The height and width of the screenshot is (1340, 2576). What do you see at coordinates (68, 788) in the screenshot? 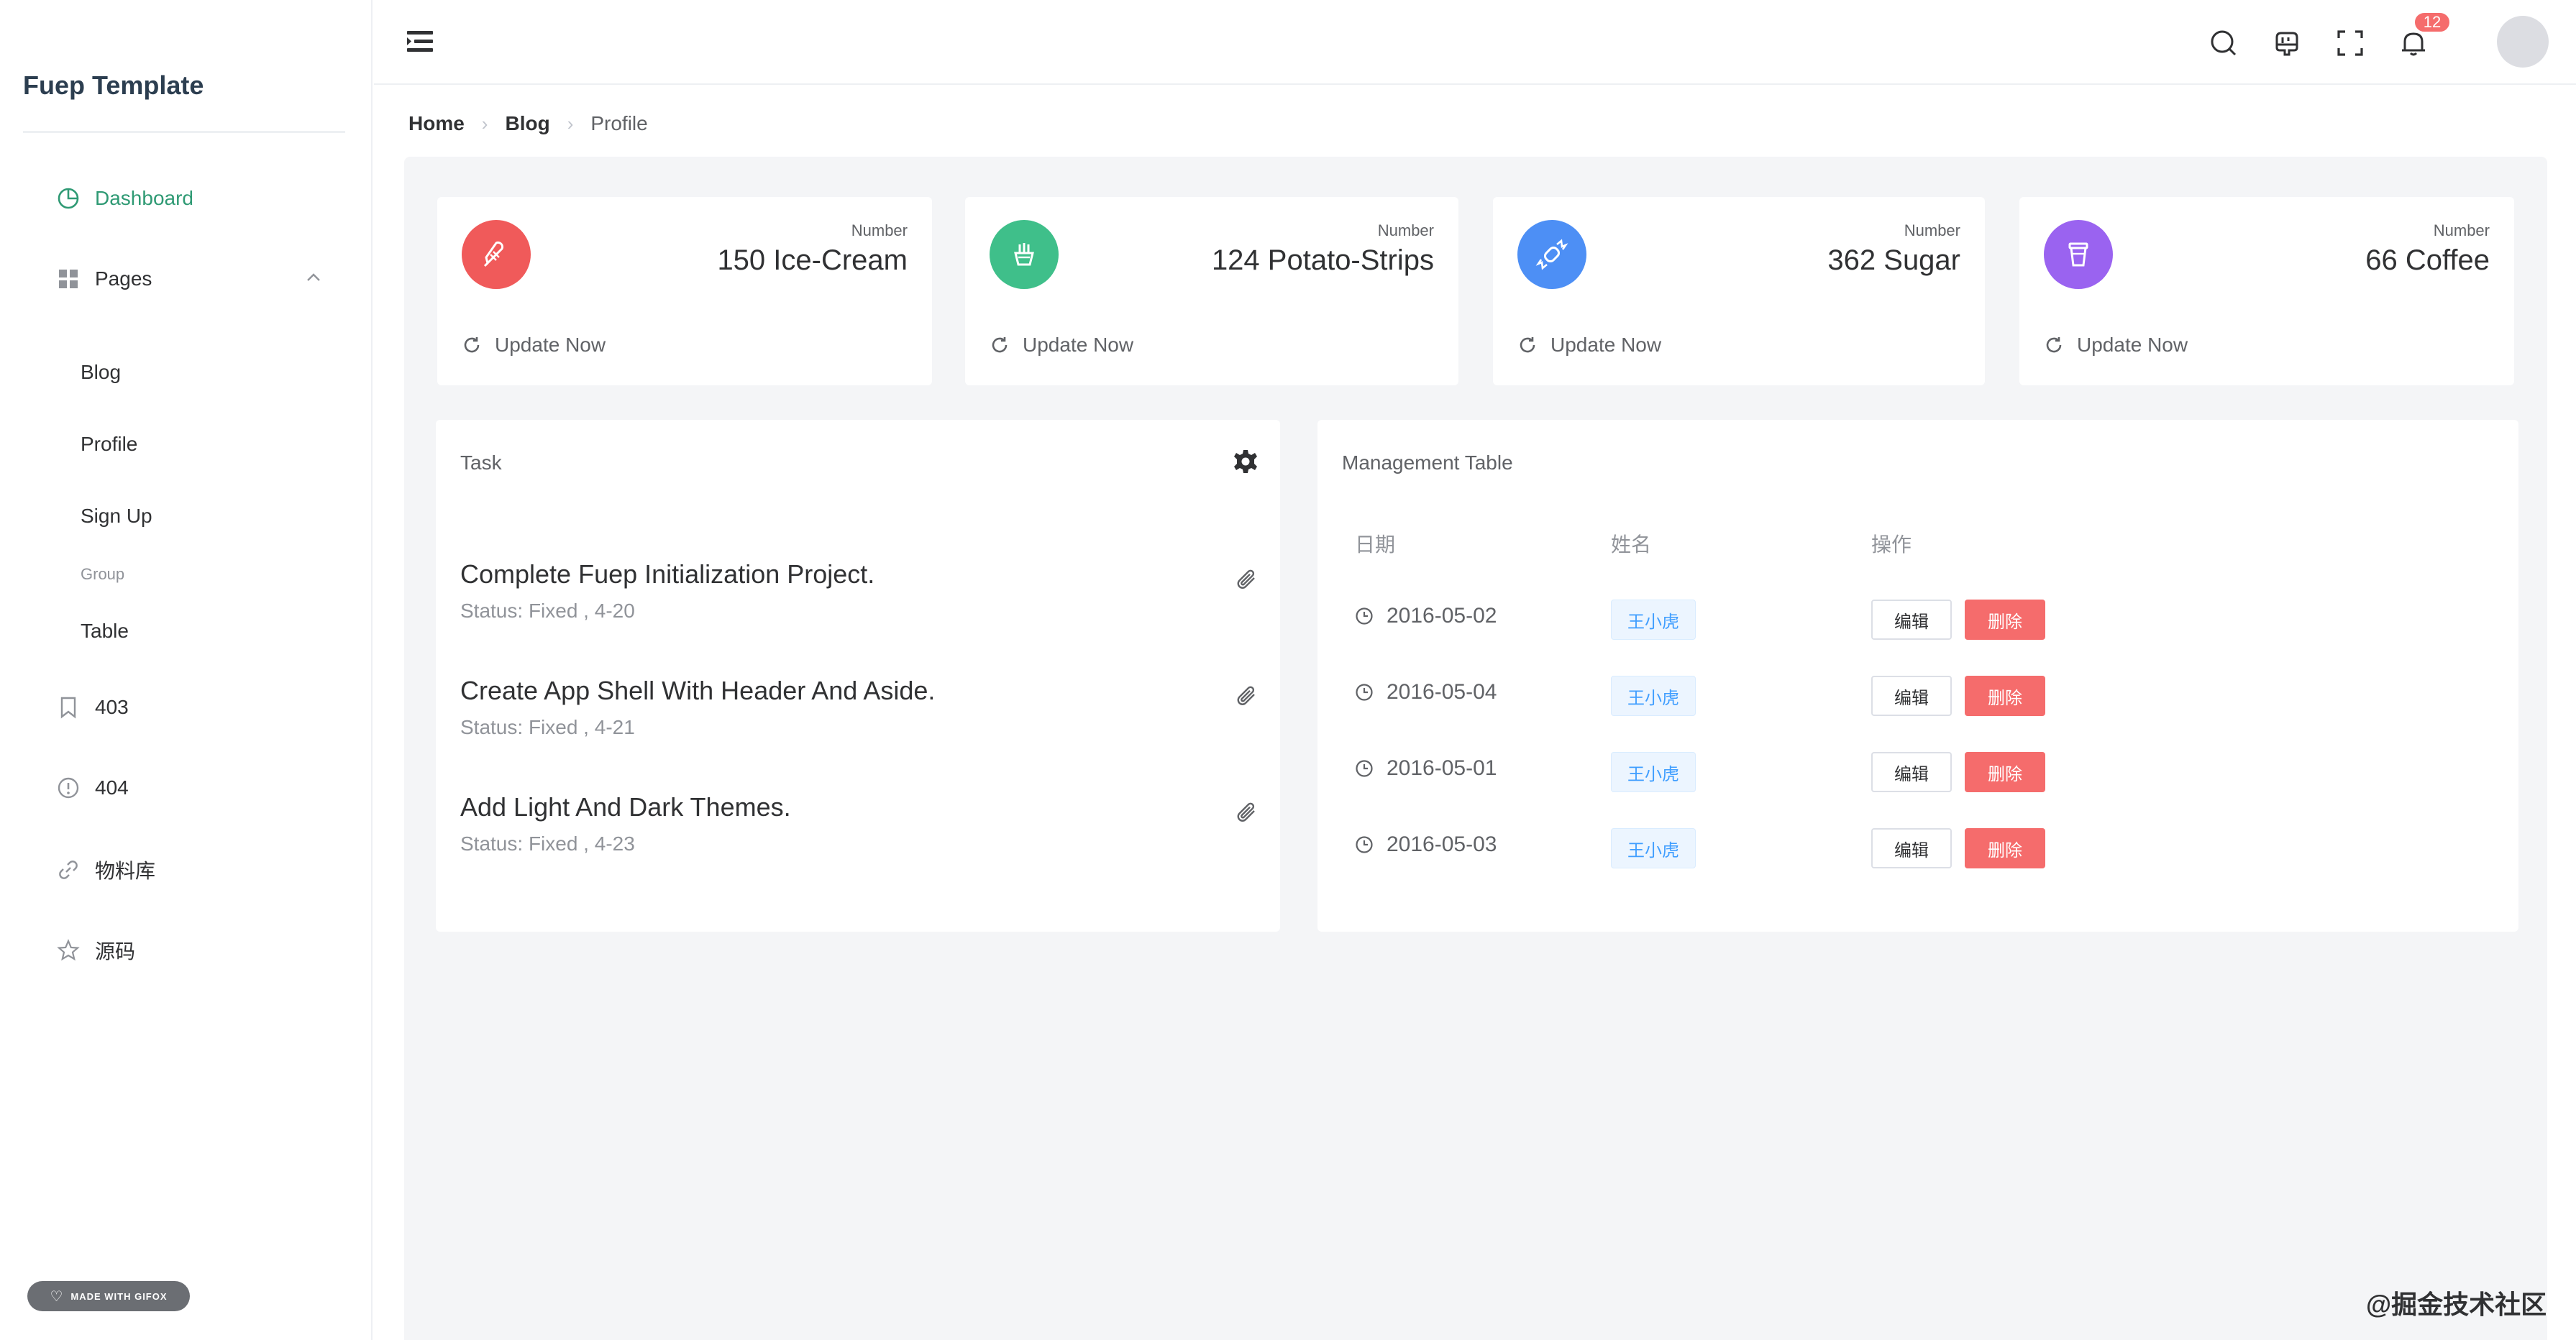
I see `info-circle-icon` at bounding box center [68, 788].